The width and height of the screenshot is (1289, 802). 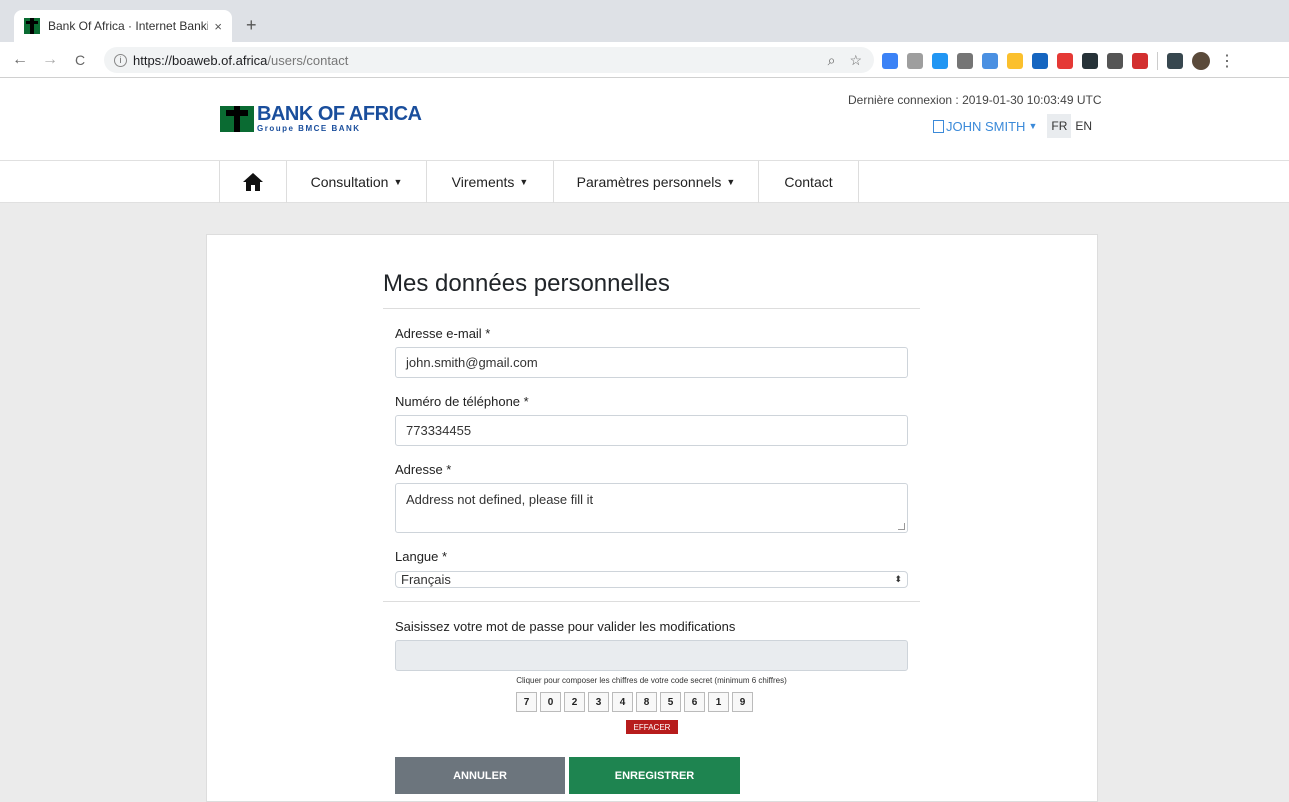 What do you see at coordinates (526, 702) in the screenshot?
I see `keypad-key: 7` at bounding box center [526, 702].